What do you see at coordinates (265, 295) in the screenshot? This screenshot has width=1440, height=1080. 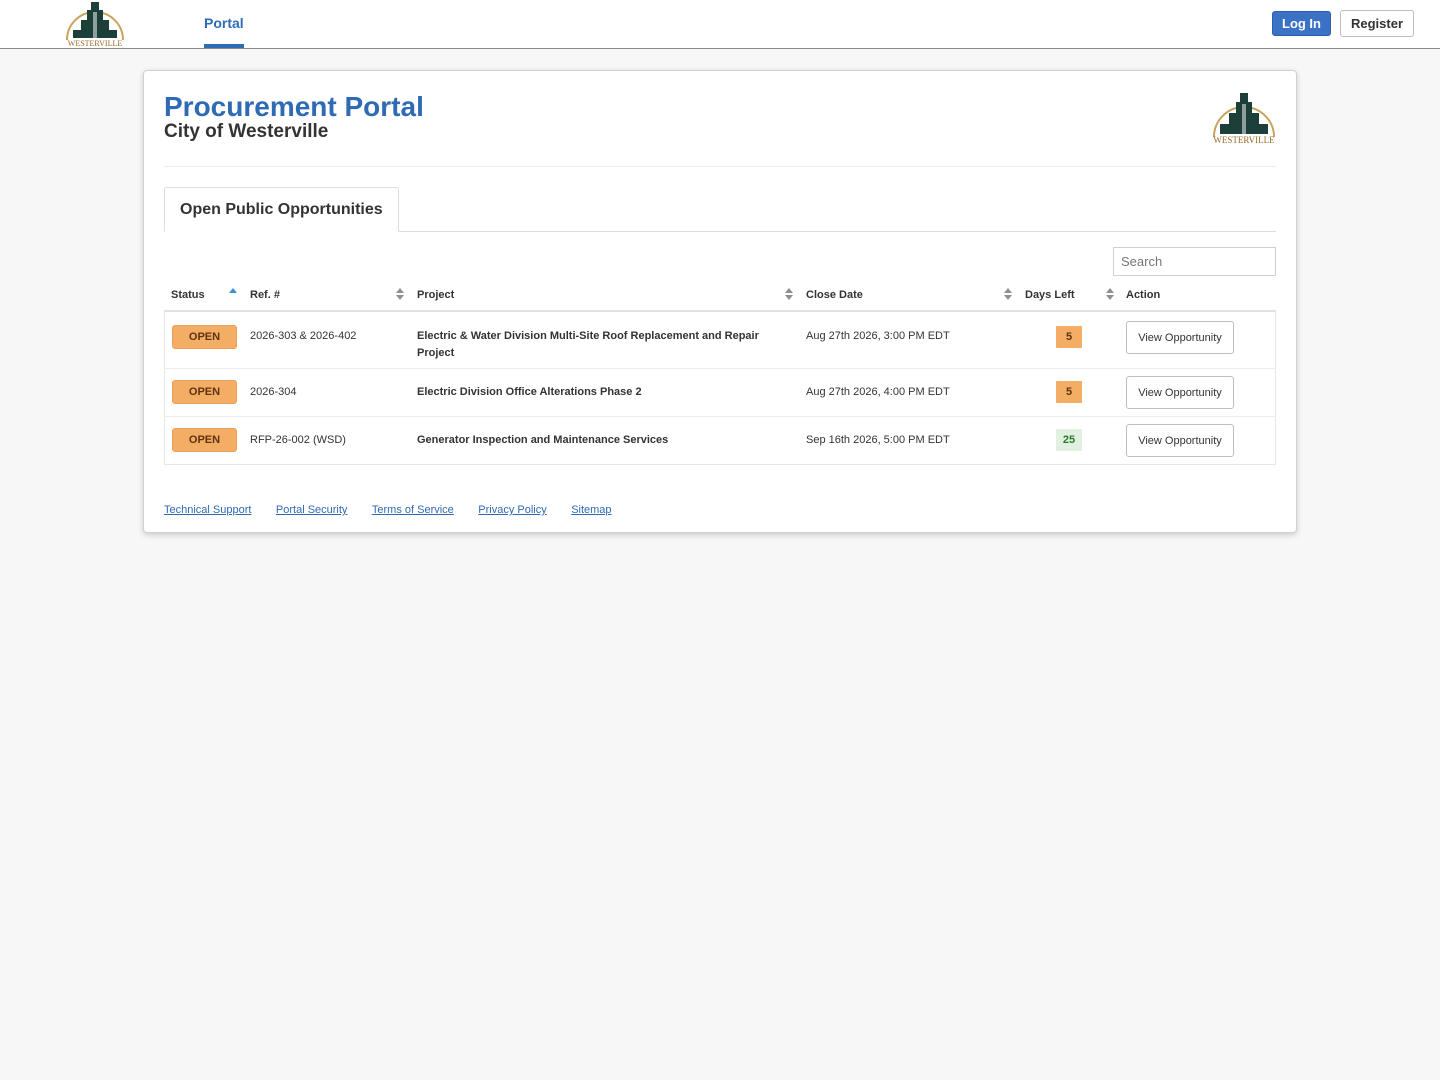 I see `column-header-ref: Ref. #` at bounding box center [265, 295].